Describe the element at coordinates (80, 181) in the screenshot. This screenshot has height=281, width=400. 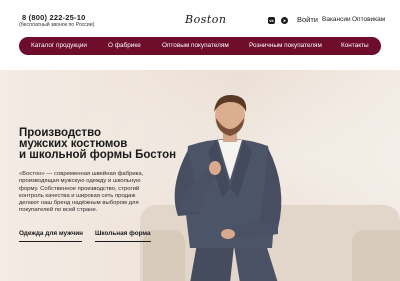
I see `hero-description-line: производящая мужскую одежду и школьную` at that location.